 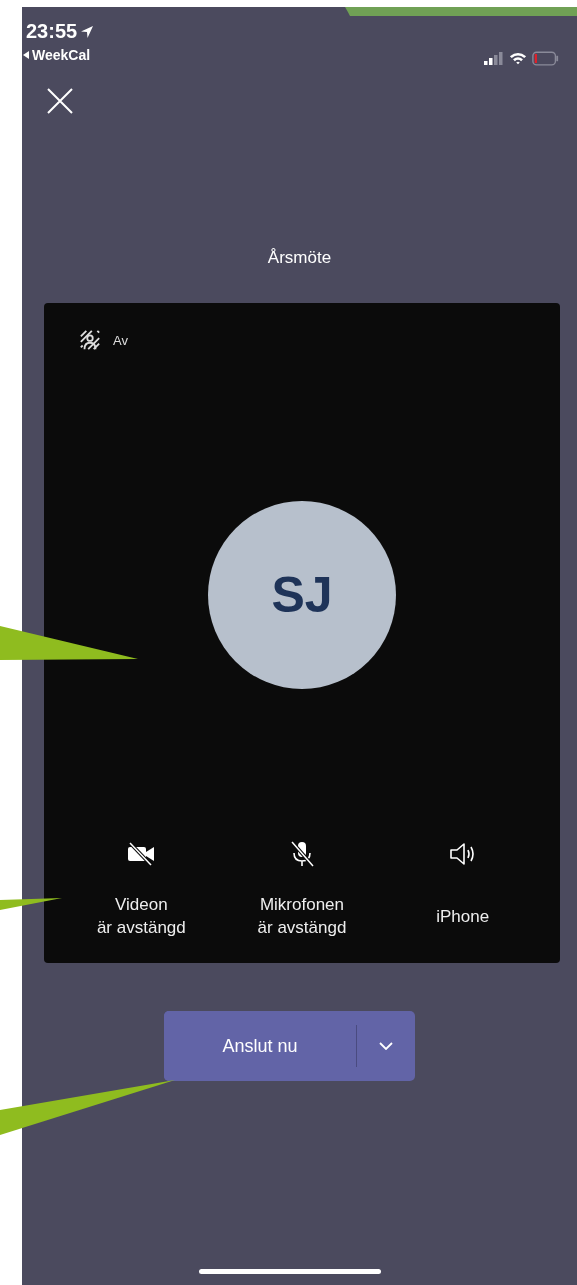 I want to click on microphone-off-icon, so click(x=302, y=854).